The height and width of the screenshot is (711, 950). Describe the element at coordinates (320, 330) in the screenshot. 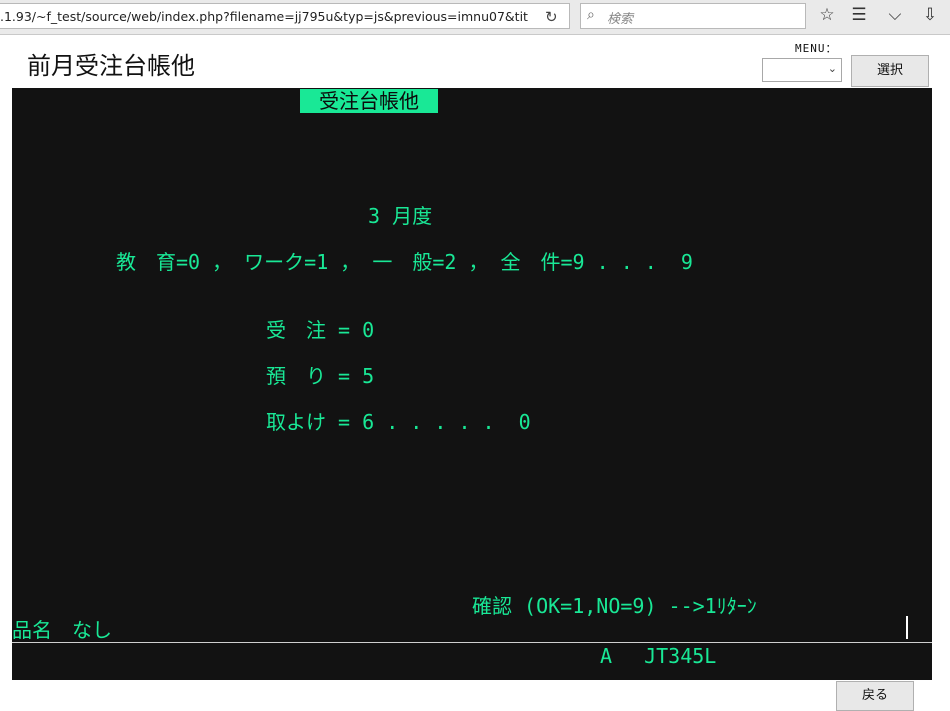

I see `order-line: 受 注 = 0` at that location.